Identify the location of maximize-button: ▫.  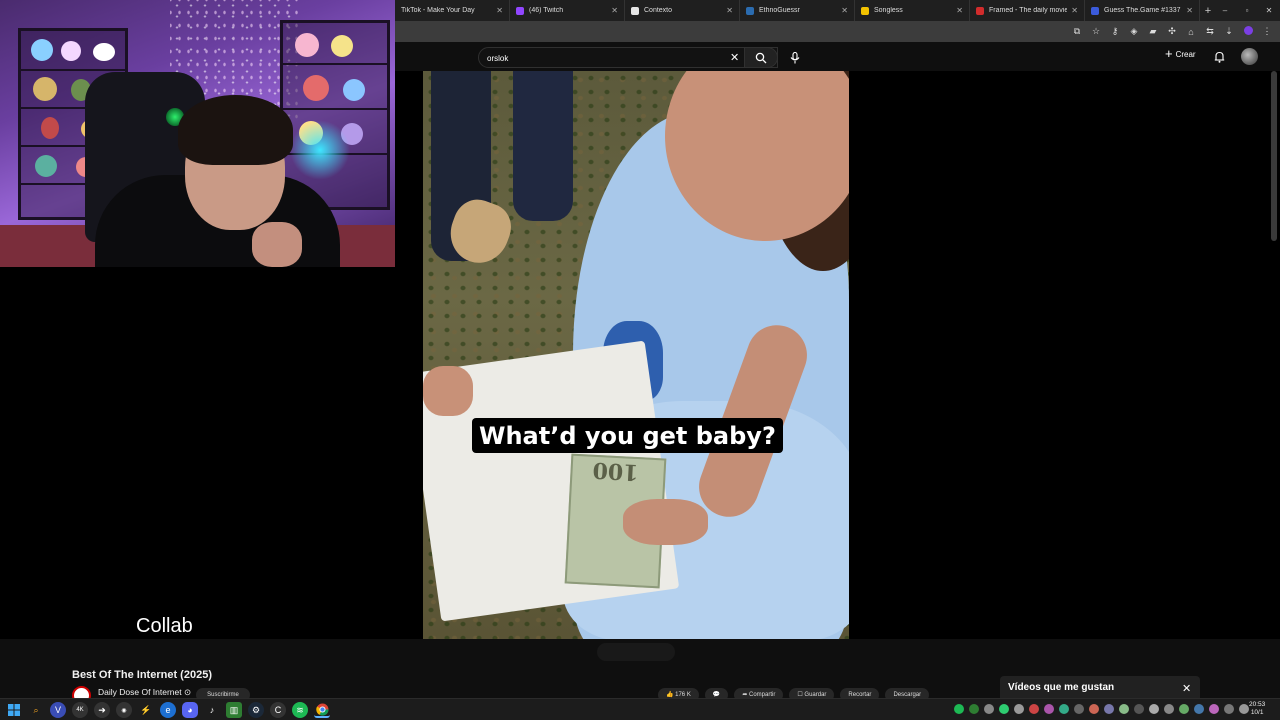
(1247, 10).